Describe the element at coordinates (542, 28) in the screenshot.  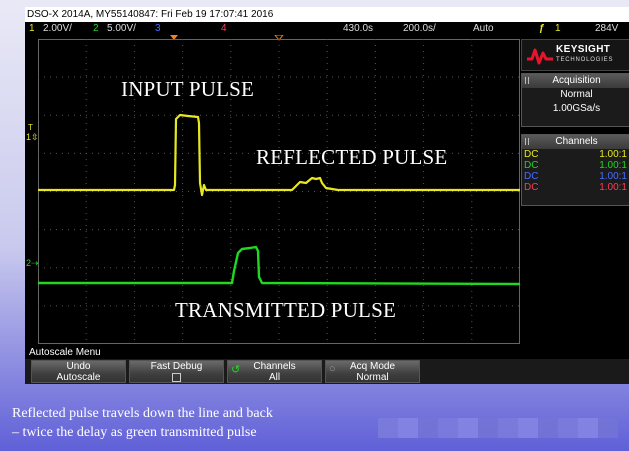
I see `trigger-edge-icon: ƒ` at that location.